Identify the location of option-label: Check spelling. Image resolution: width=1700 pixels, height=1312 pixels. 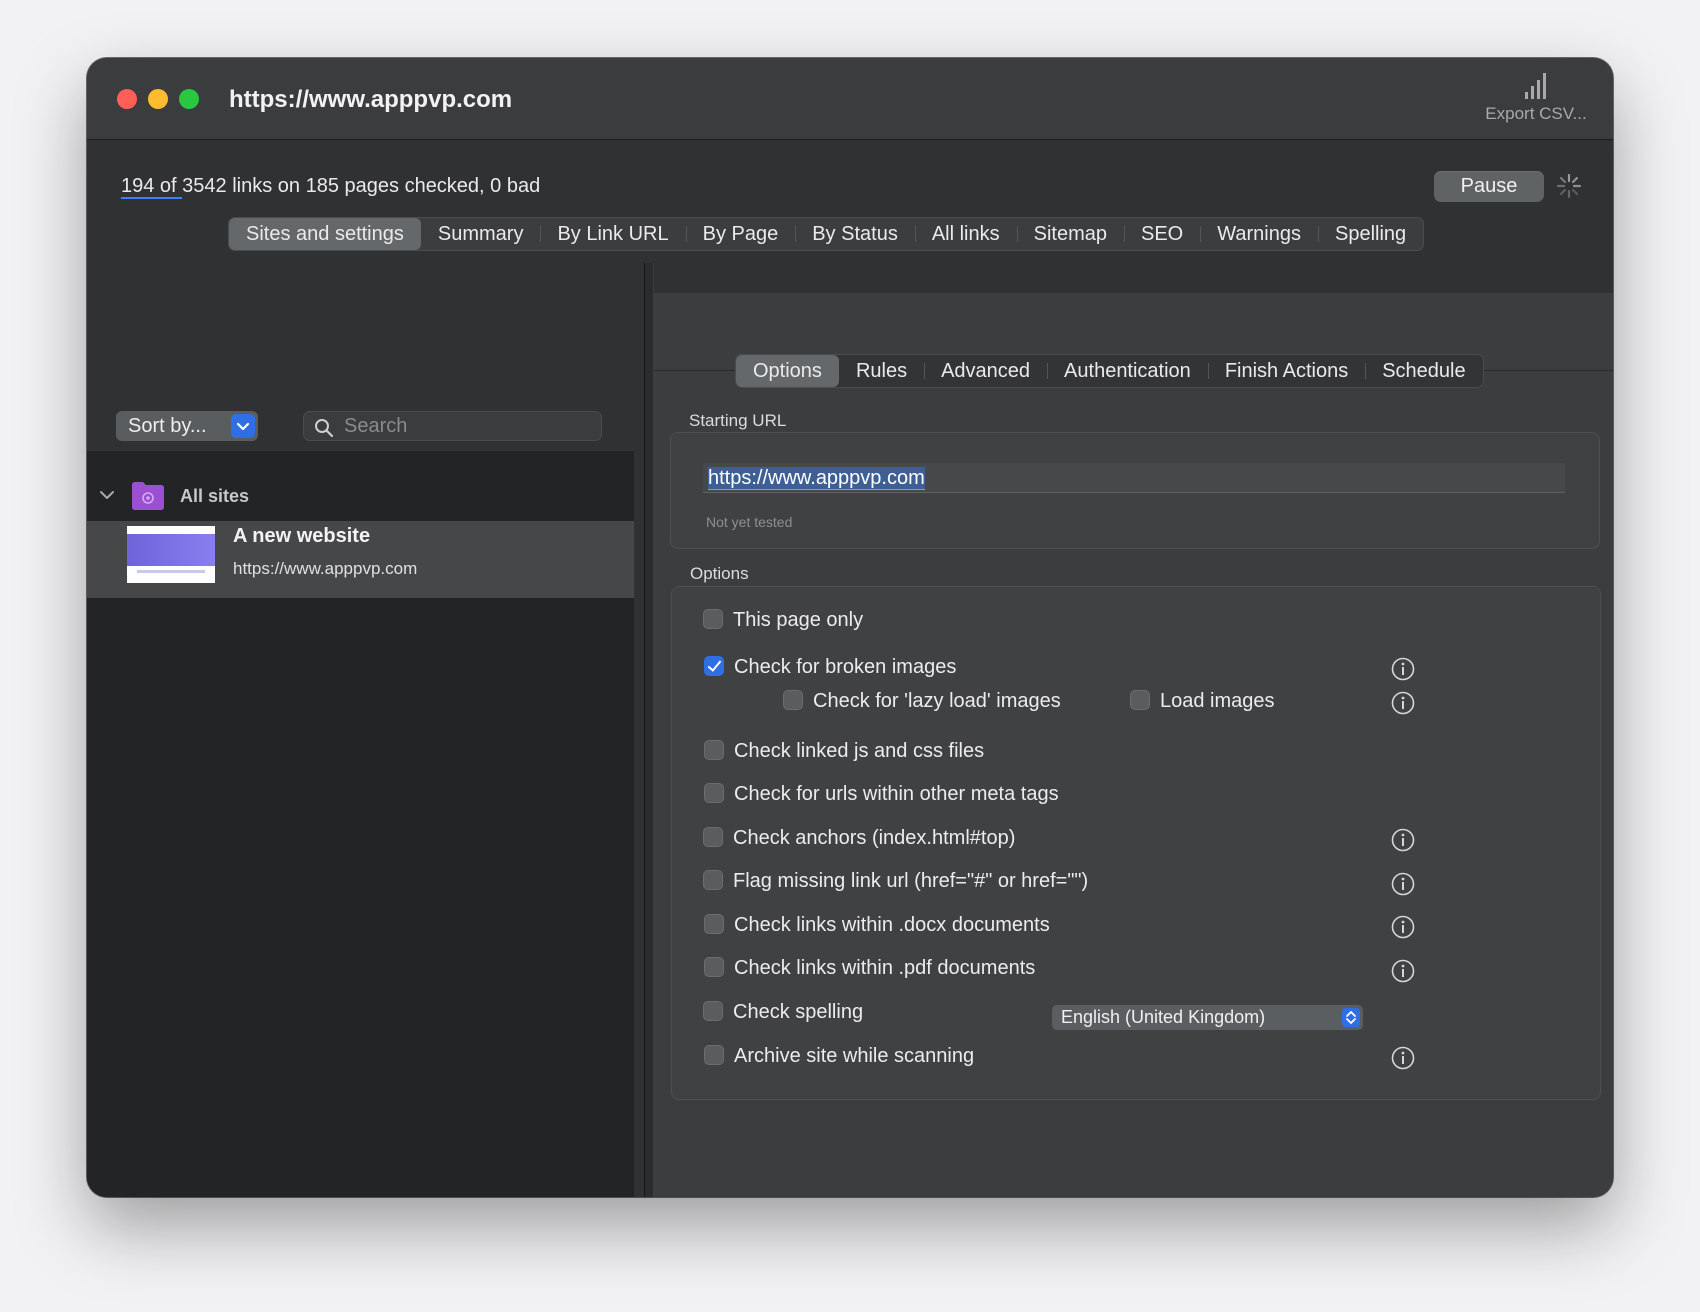
(798, 1012).